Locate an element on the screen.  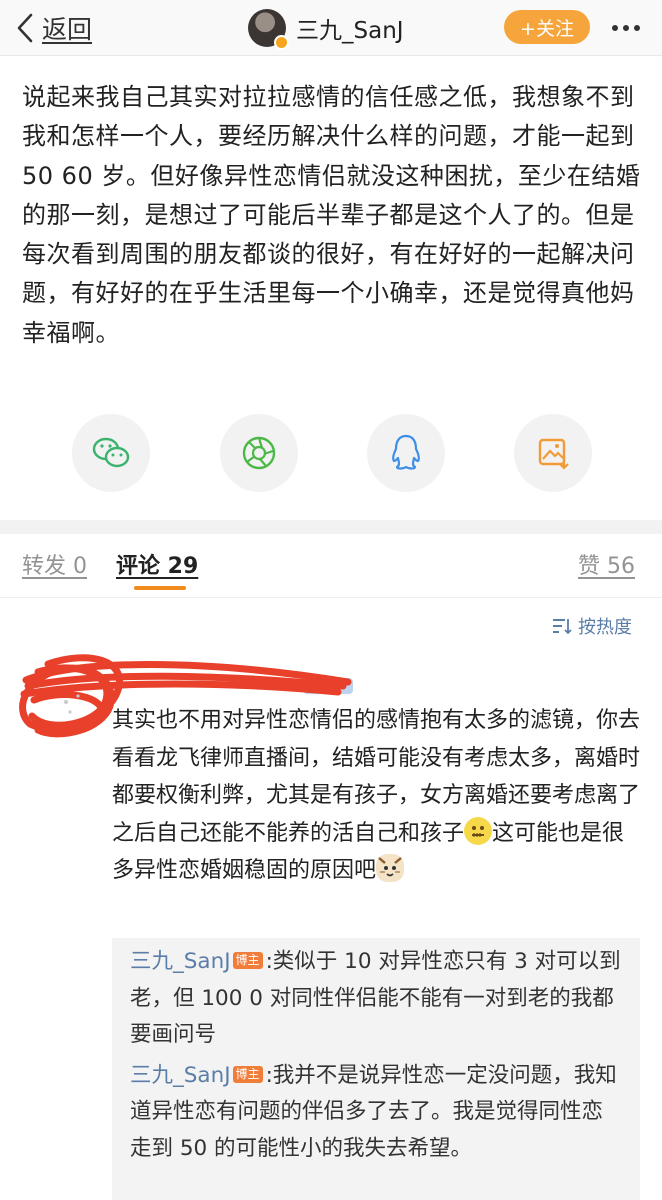
more-options-button is located at coordinates (626, 28).